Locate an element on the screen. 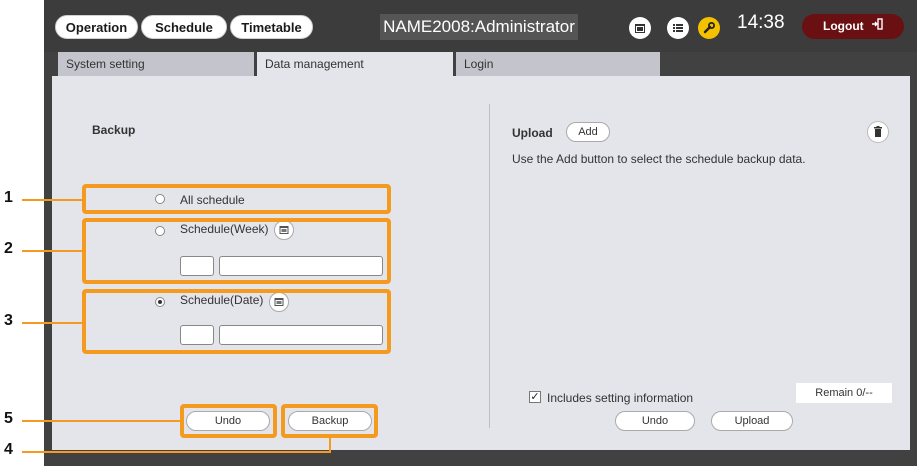 The image size is (917, 466). panel-divider is located at coordinates (489, 266).